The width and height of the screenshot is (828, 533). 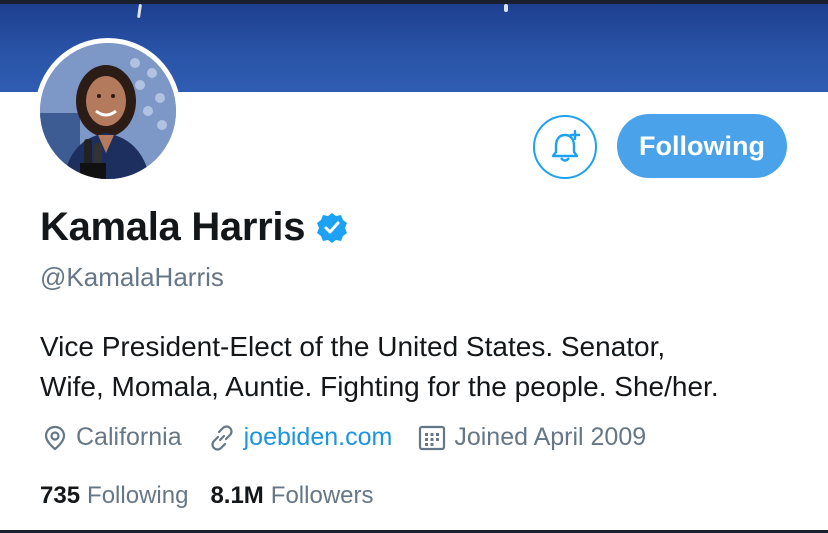 I want to click on calendar-icon, so click(x=432, y=437).